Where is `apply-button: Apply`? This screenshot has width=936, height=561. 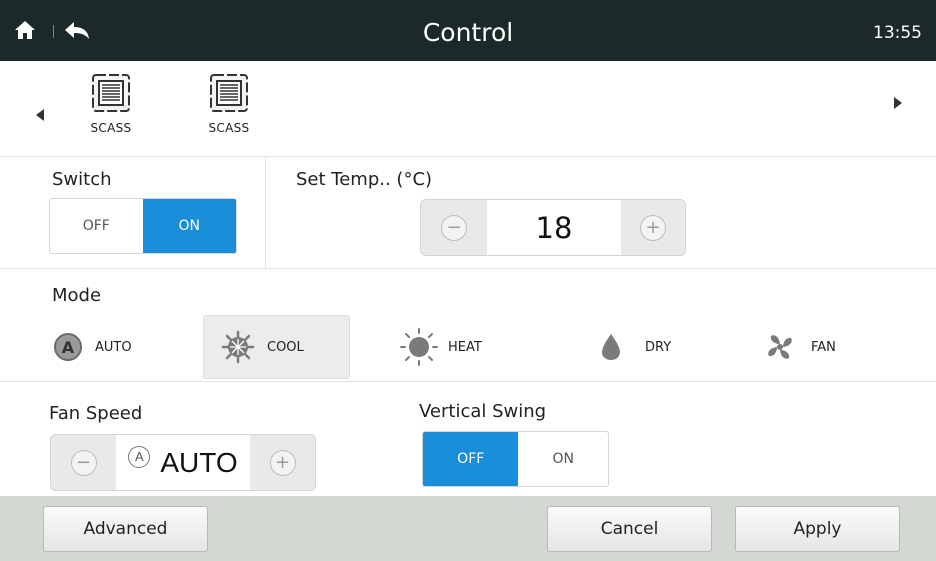
apply-button: Apply is located at coordinates (817, 529).